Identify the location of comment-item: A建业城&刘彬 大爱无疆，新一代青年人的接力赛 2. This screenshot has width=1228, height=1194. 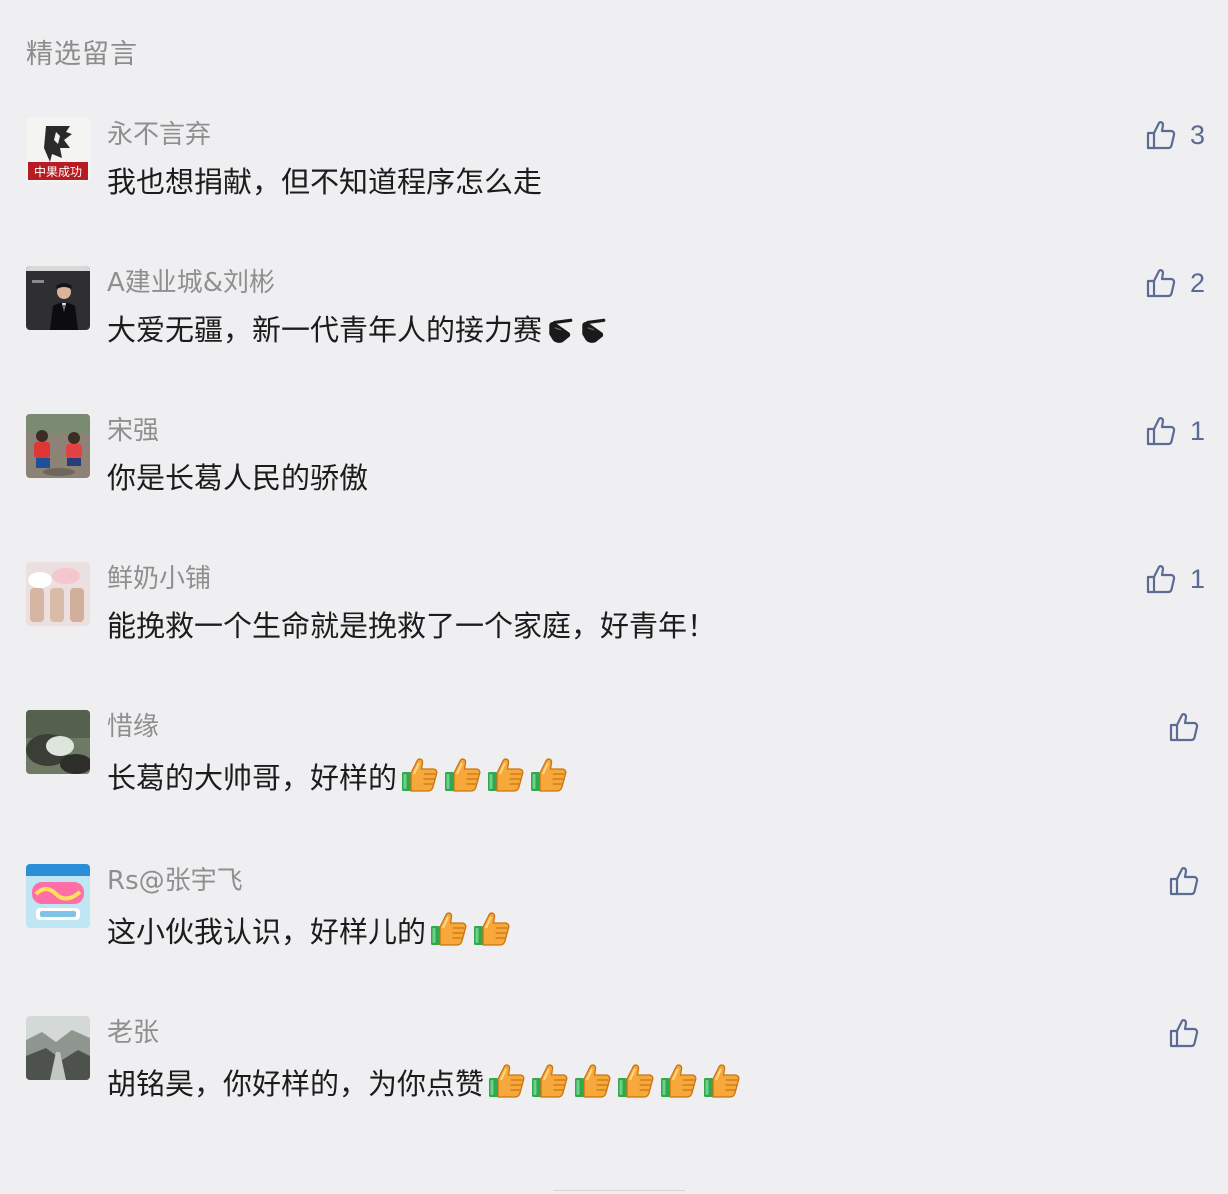
(614, 326).